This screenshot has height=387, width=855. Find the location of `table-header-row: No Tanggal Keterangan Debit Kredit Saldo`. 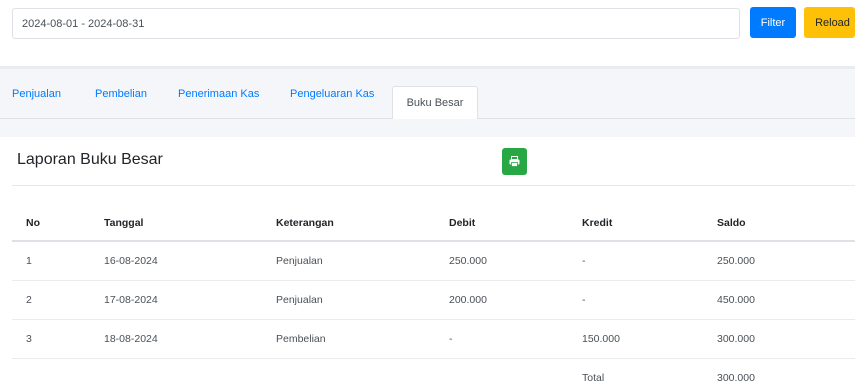

table-header-row: No Tanggal Keterangan Debit Kredit Saldo is located at coordinates (433, 223).